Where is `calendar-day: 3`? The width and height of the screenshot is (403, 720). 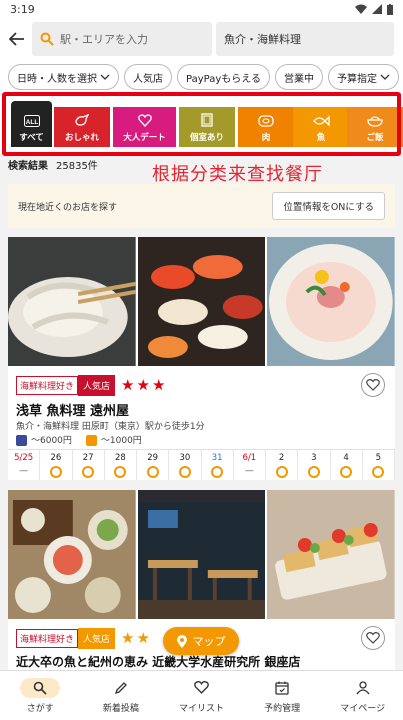
calendar-day: 3 is located at coordinates (314, 465).